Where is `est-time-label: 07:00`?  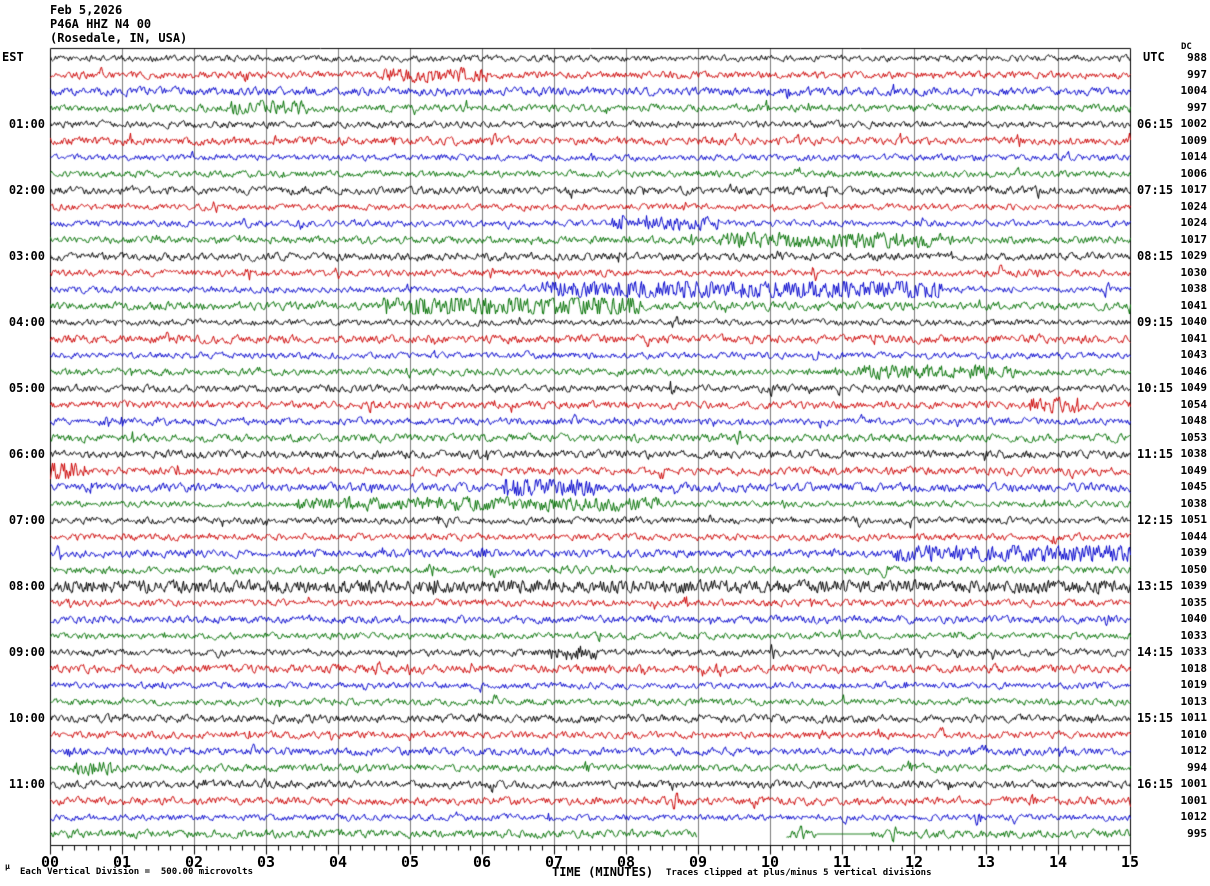
est-time-label: 07:00 is located at coordinates (26, 520).